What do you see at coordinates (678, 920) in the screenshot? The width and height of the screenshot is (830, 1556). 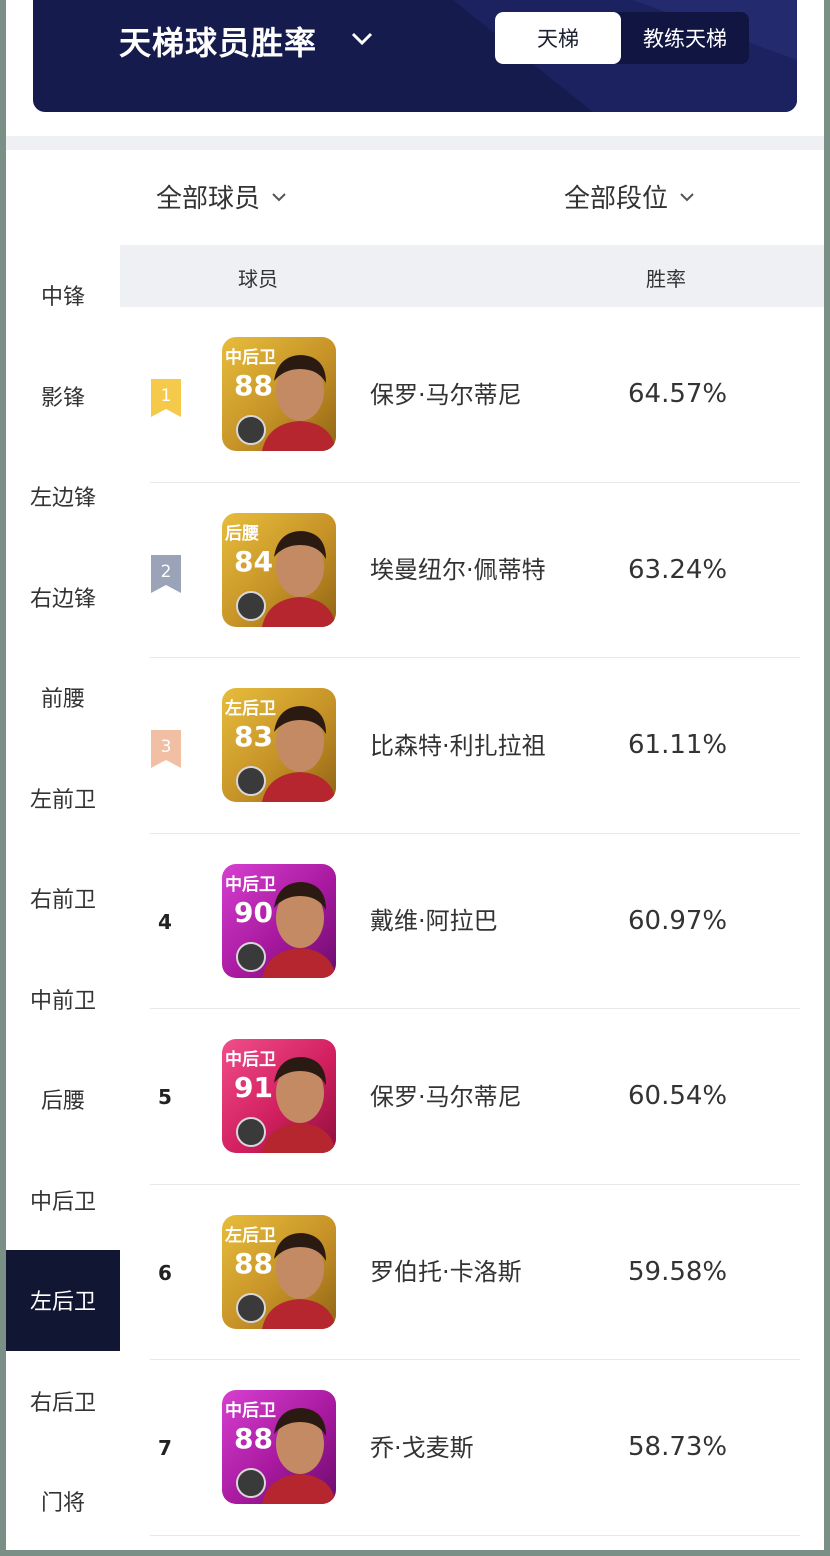 I see `win-rate: 60.97%` at bounding box center [678, 920].